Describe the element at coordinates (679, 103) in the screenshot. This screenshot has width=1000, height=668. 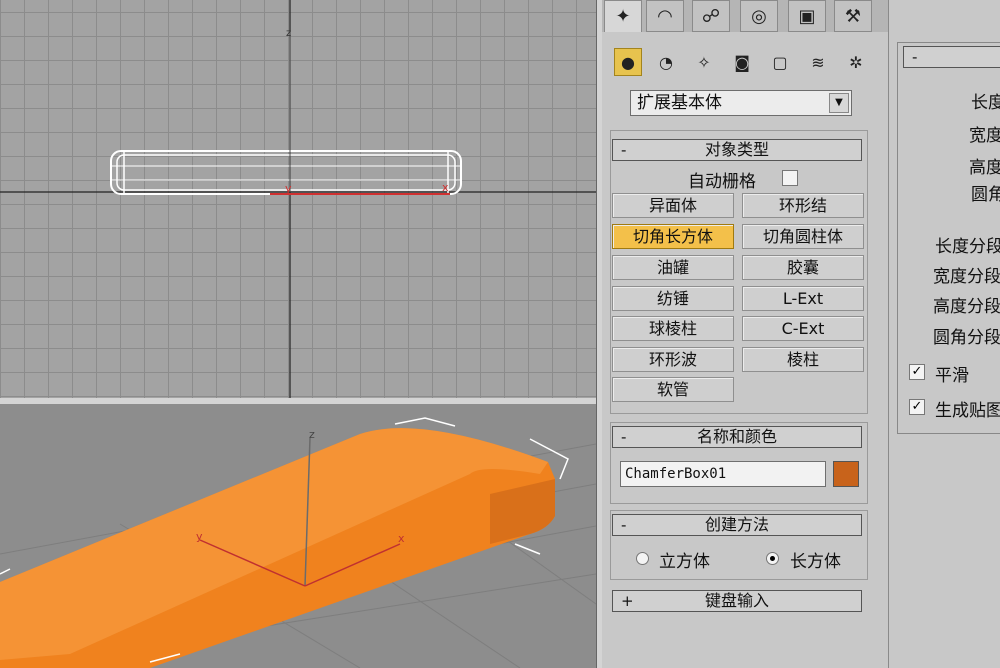
I see `category-dropdown-value: 扩展基本体` at that location.